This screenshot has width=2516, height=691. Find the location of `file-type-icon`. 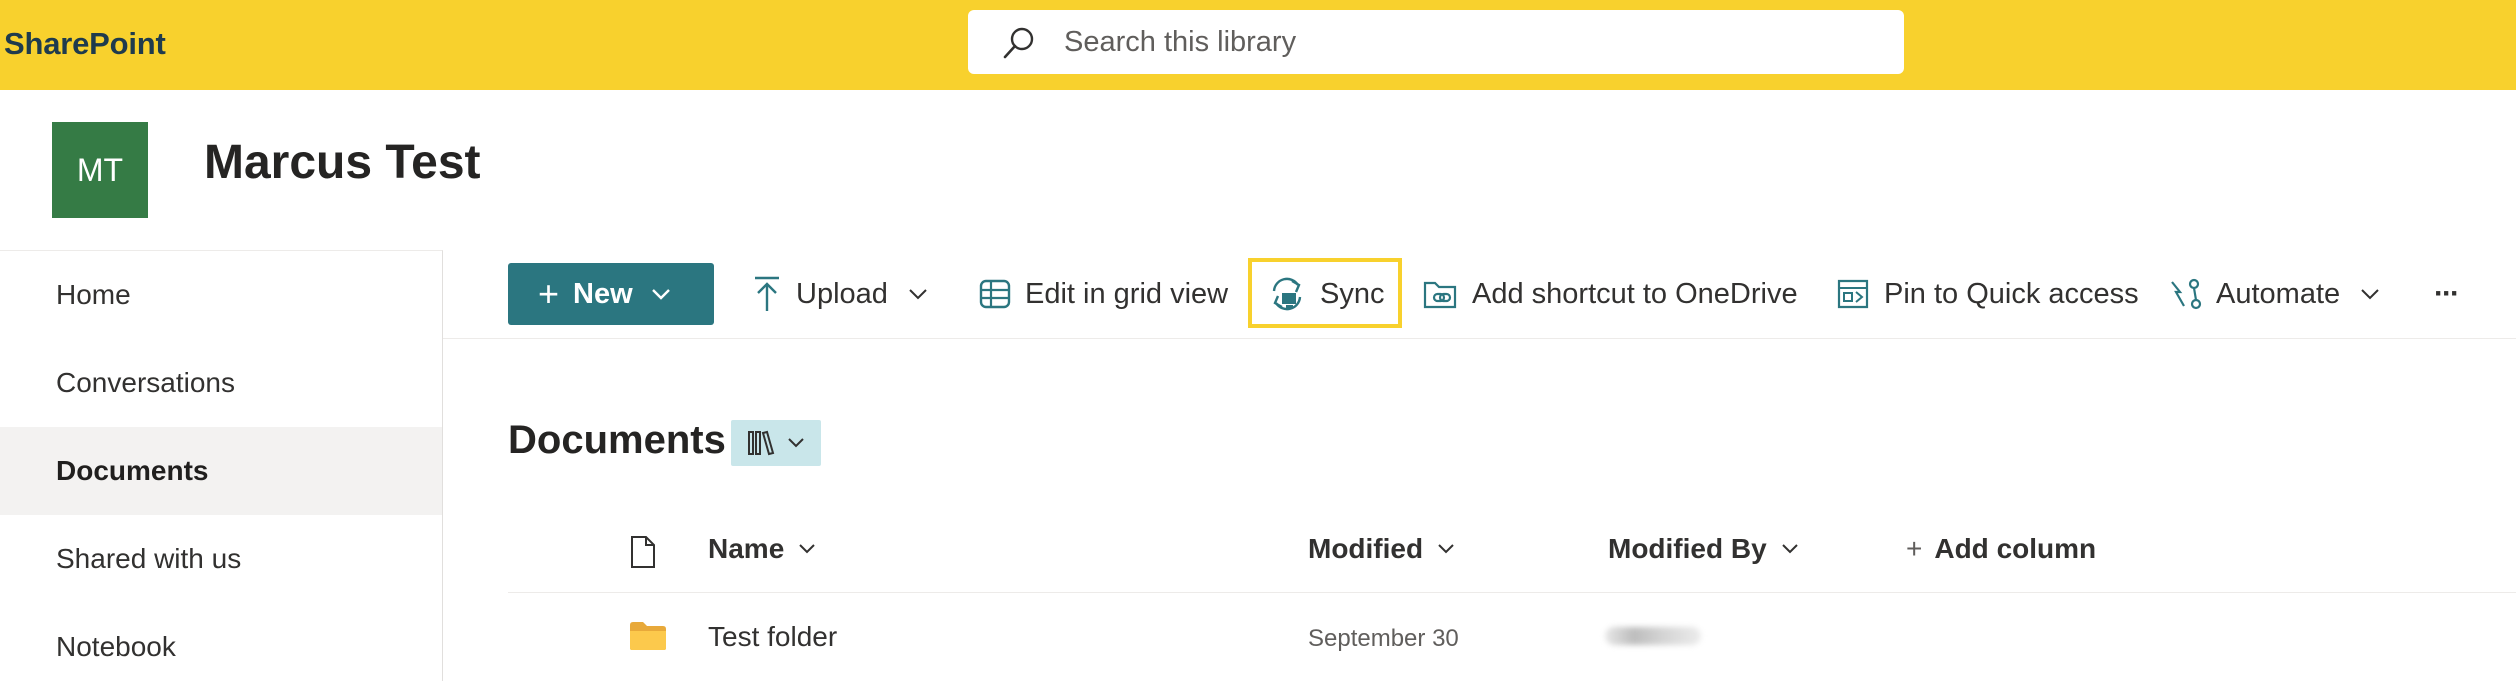

file-type-icon is located at coordinates (643, 554).